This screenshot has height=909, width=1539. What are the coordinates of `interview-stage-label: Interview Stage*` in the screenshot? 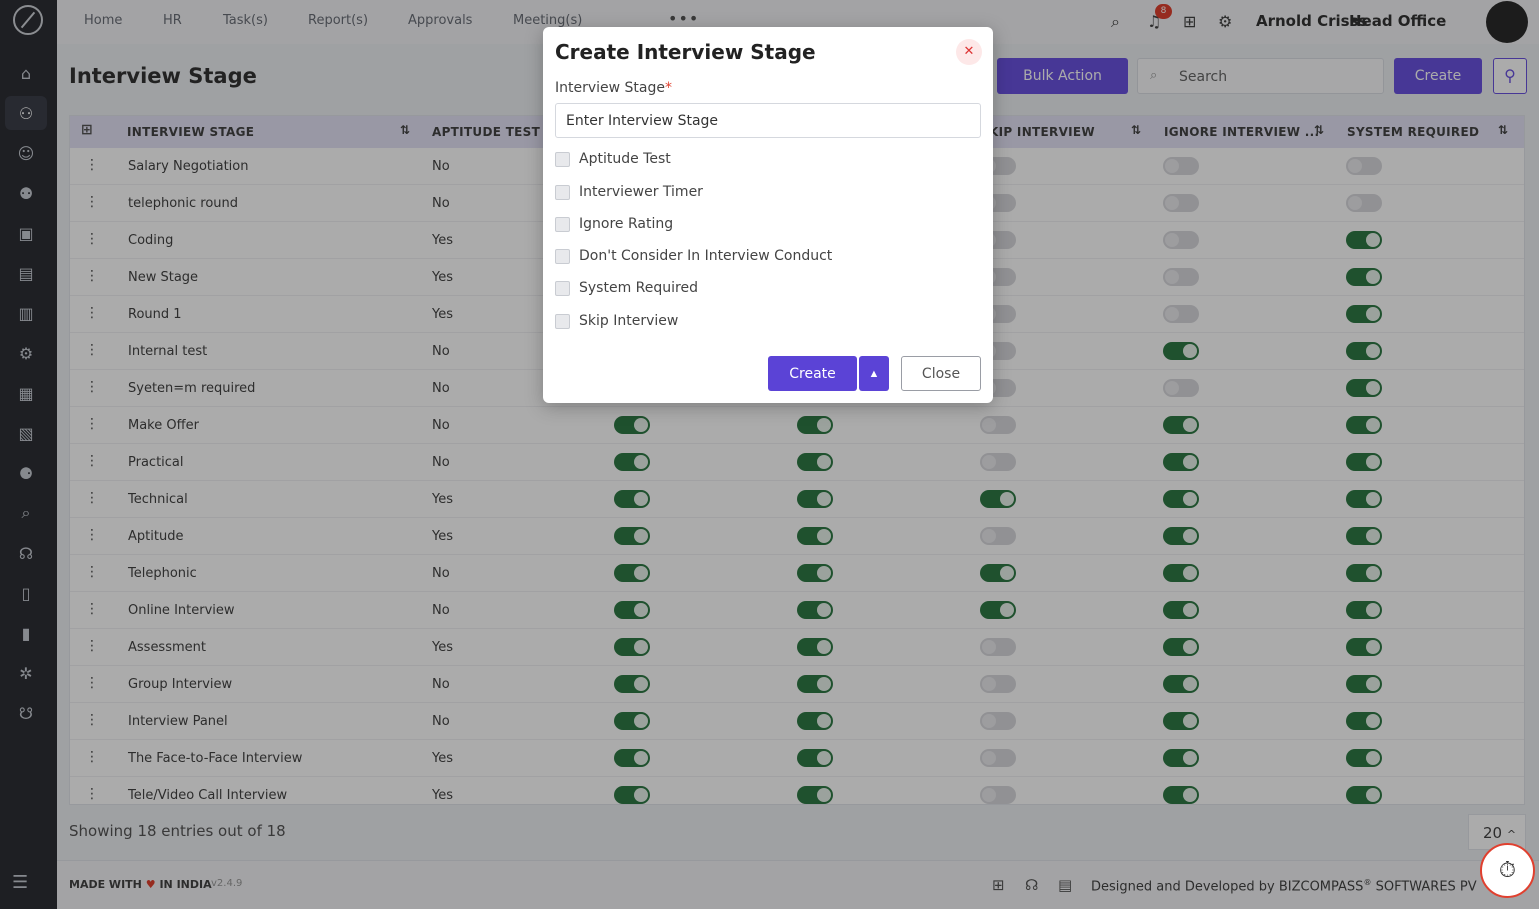 It's located at (613, 88).